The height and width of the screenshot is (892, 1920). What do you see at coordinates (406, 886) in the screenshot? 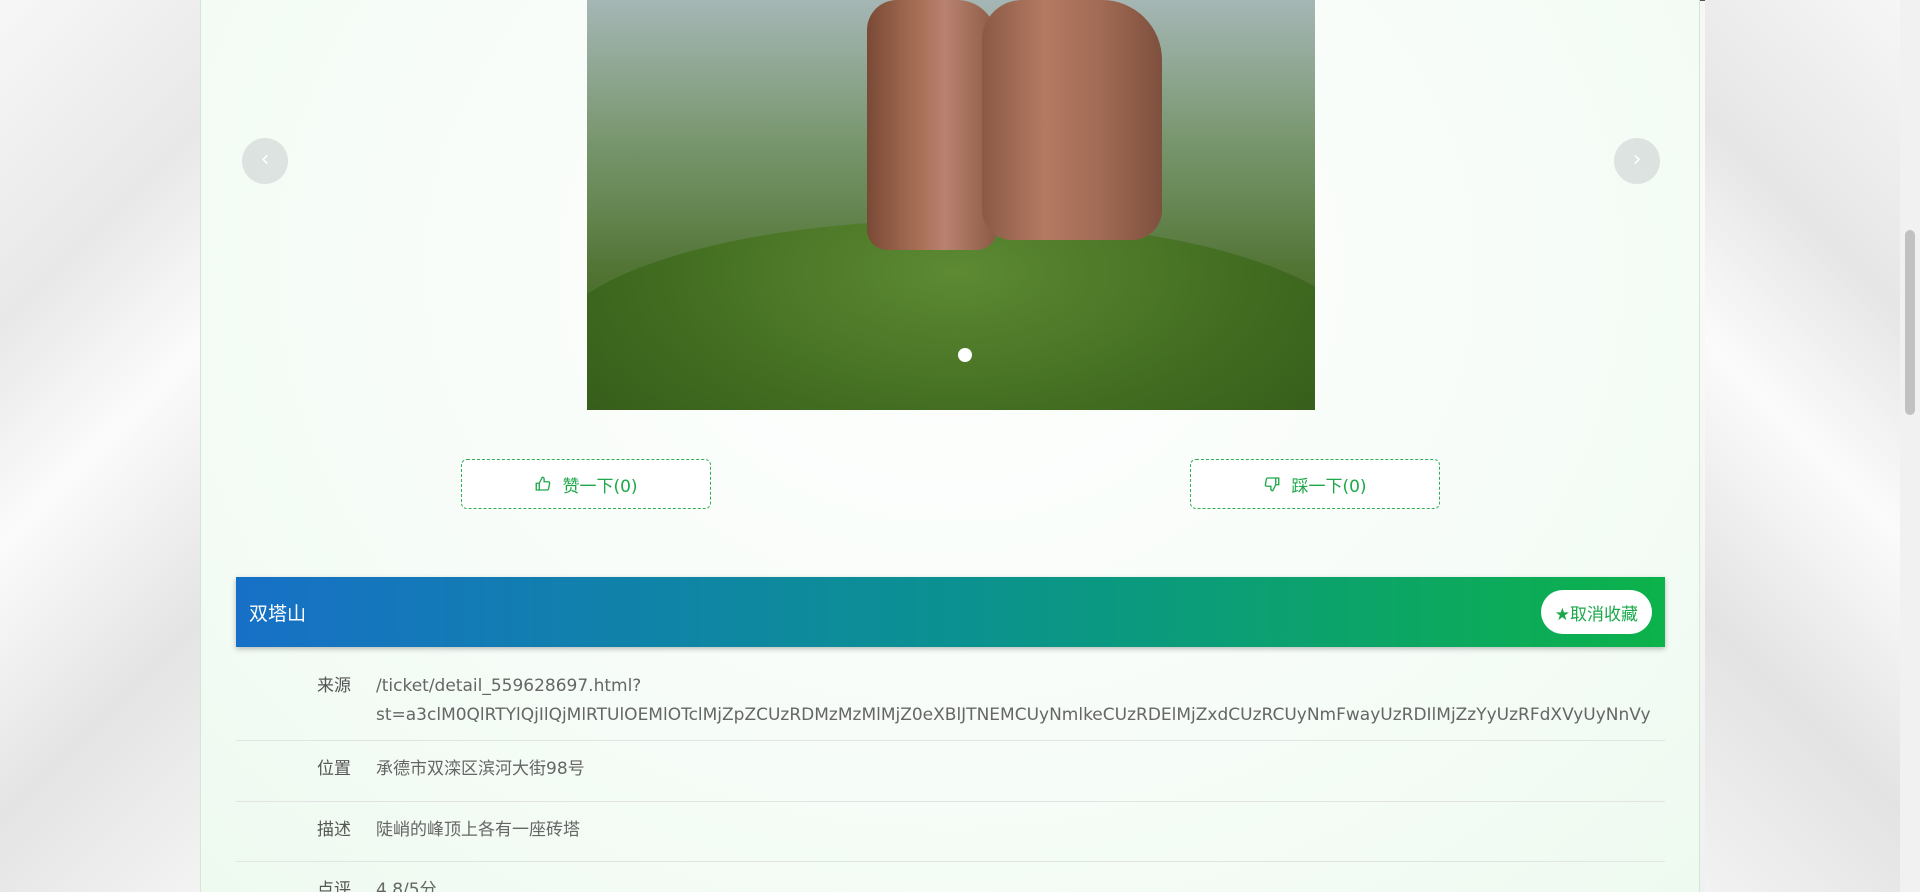
I see `rating-value: 4.8/5分` at bounding box center [406, 886].